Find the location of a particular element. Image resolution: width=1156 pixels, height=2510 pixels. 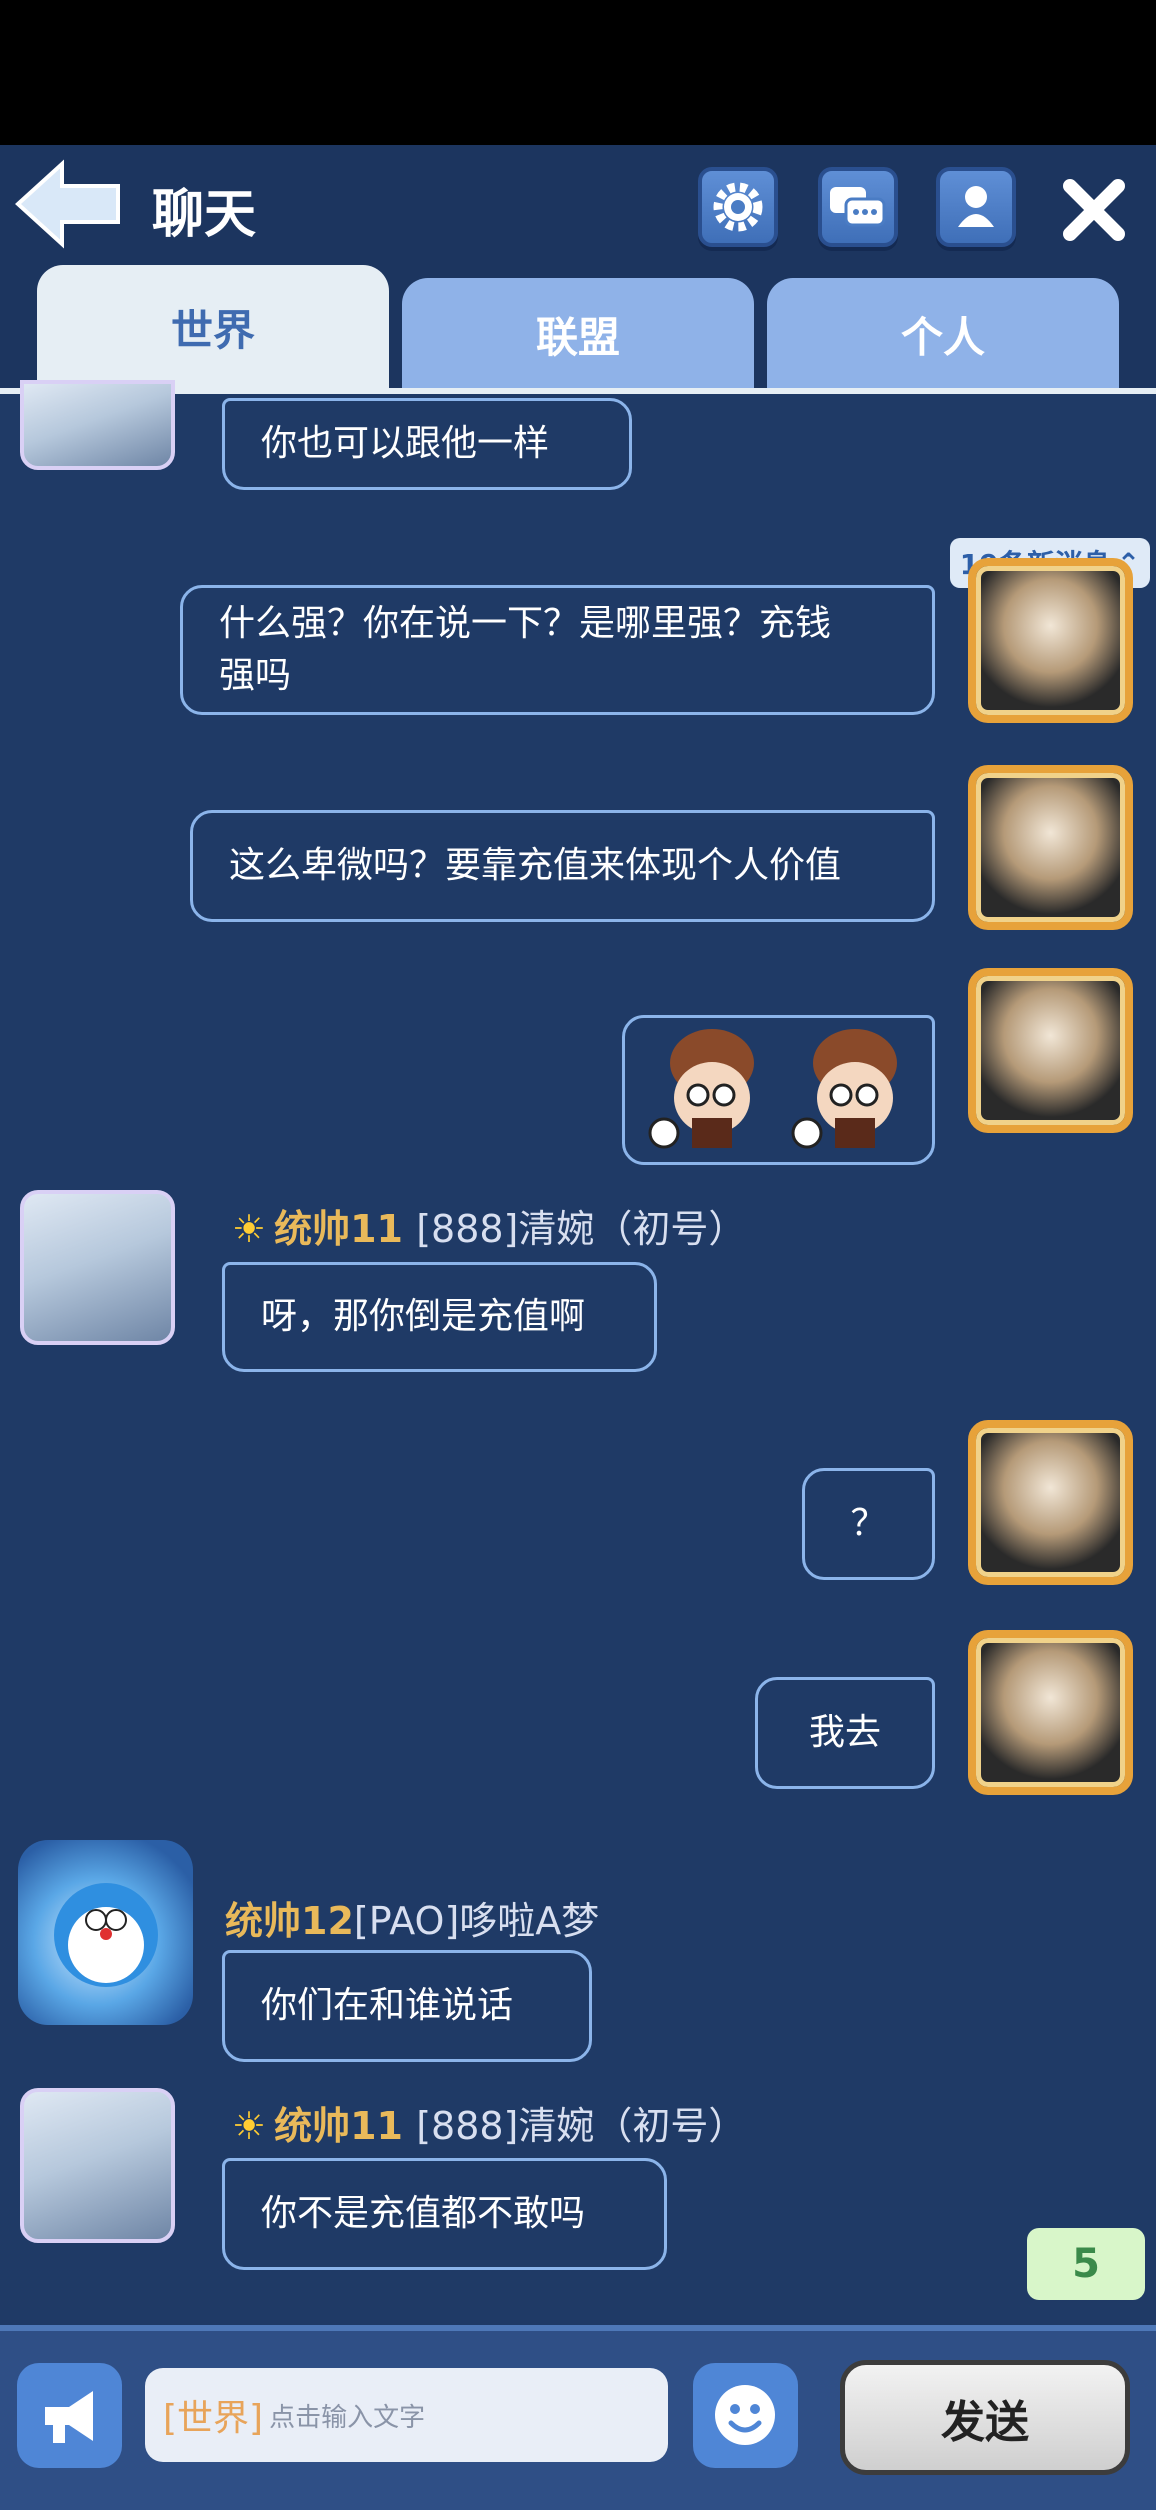

message-input: [世界] 点击输入文字 is located at coordinates (406, 2415).